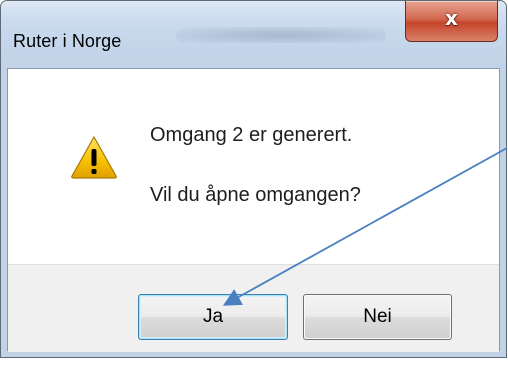 Image resolution: width=508 pixels, height=371 pixels. I want to click on close-icon: x, so click(451, 18).